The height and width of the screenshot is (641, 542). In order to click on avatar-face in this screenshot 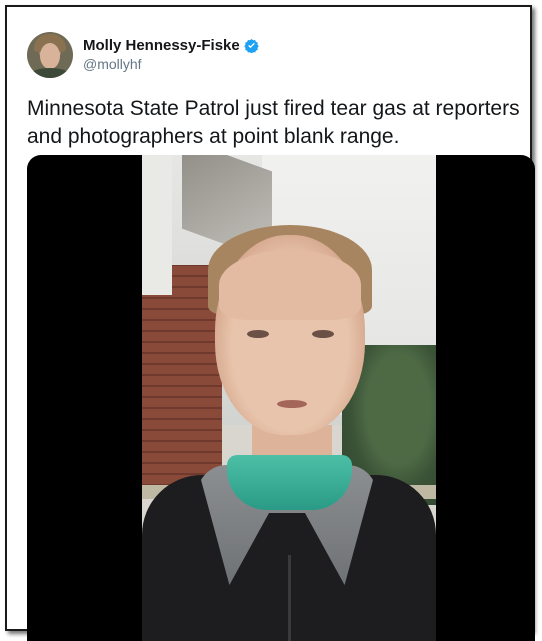, I will do `click(50, 56)`.